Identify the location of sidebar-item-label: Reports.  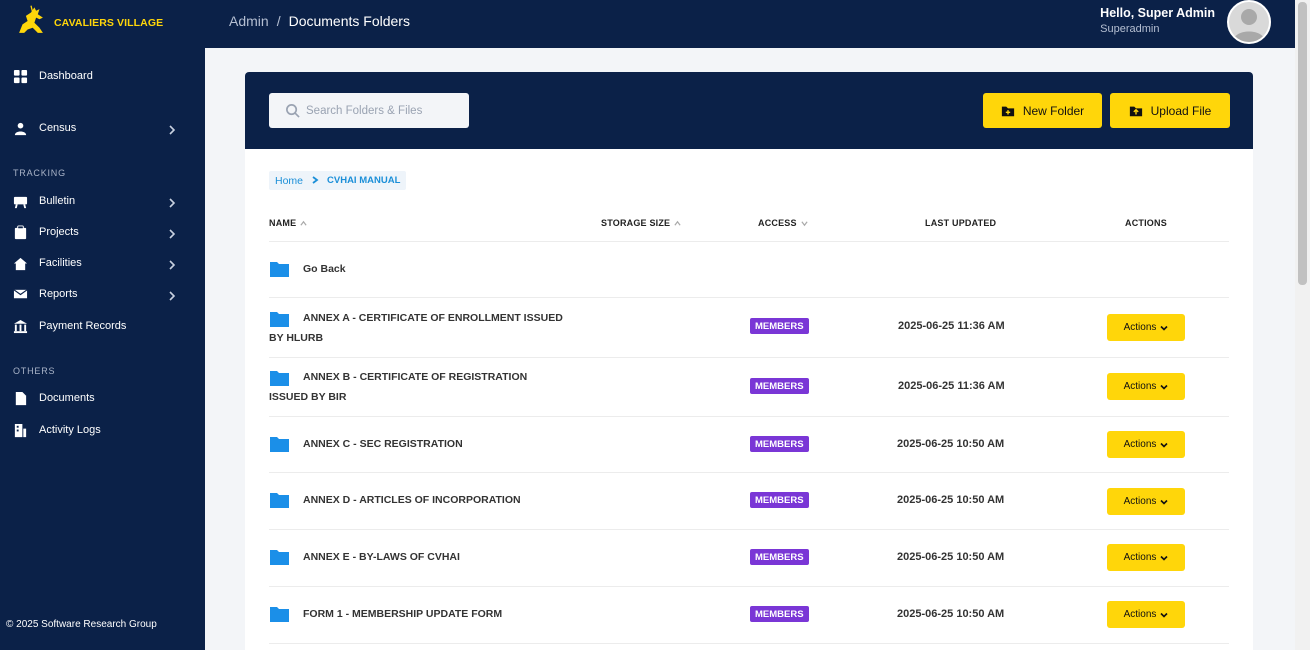
(58, 294).